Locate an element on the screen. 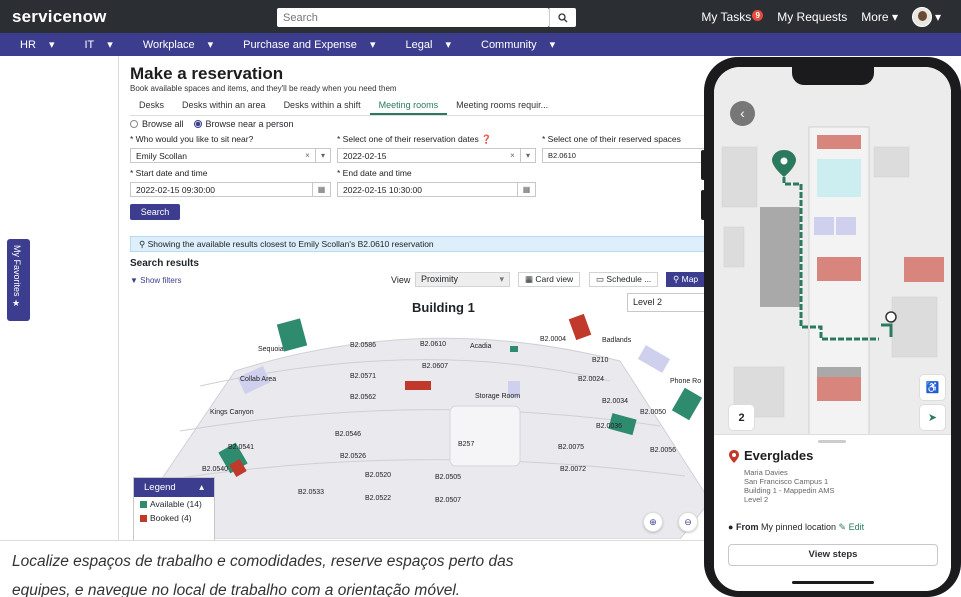  start-value: 2022-02-15 09:30:00 is located at coordinates (175, 190).